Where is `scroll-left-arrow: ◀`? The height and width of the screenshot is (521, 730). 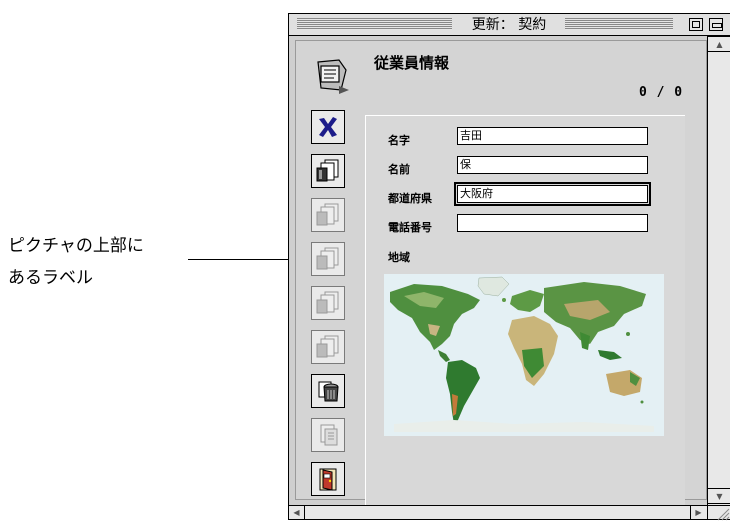 scroll-left-arrow: ◀ is located at coordinates (297, 512).